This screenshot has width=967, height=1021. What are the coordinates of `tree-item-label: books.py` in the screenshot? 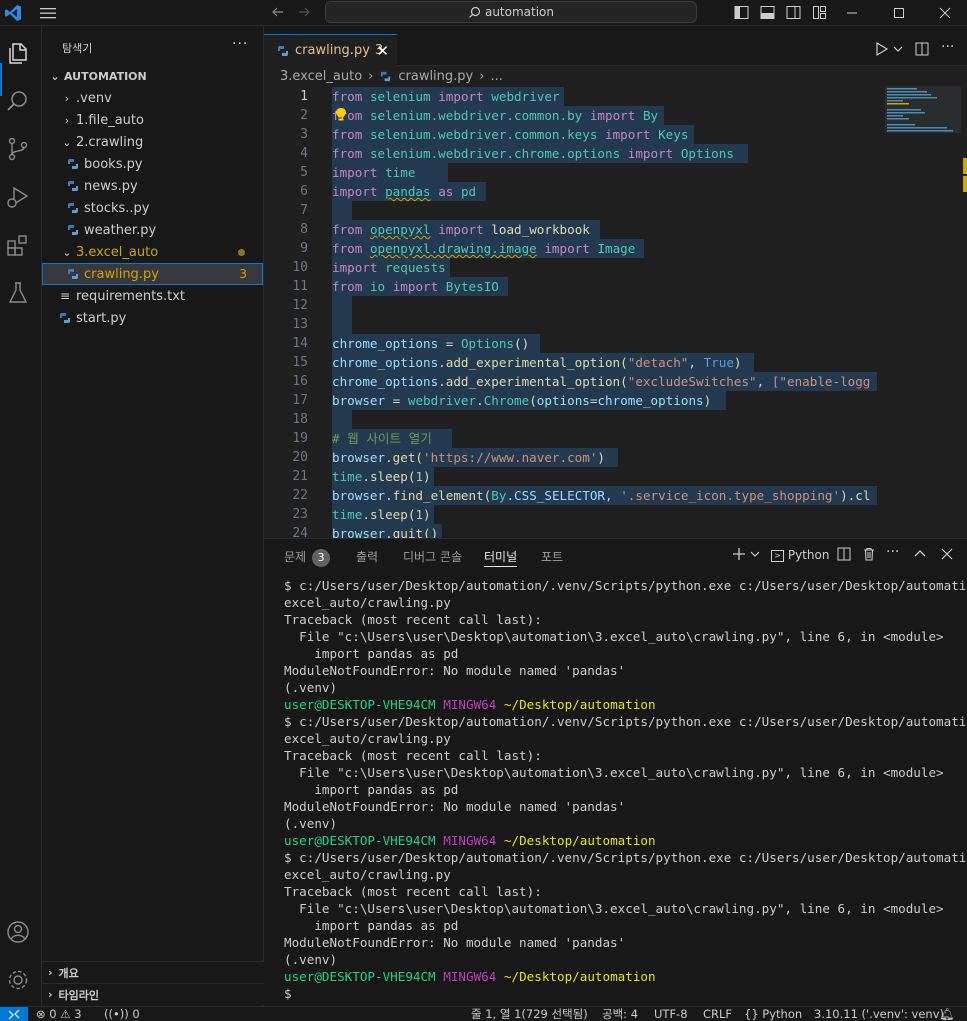 It's located at (113, 164).